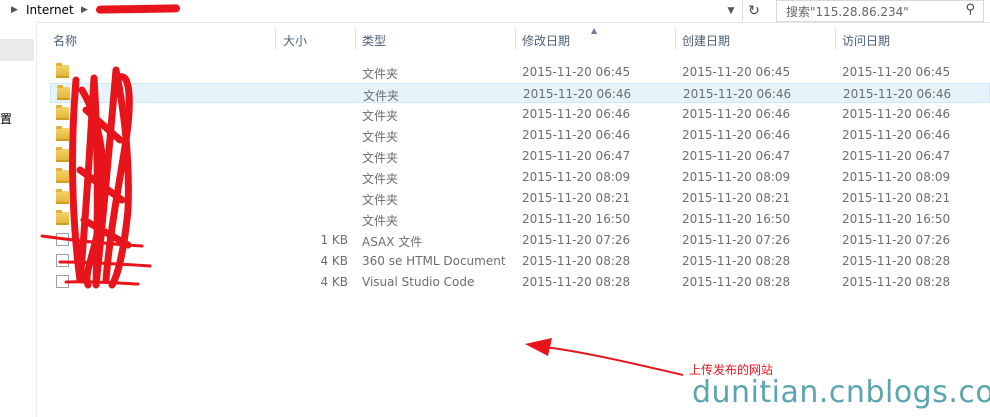 Image resolution: width=990 pixels, height=417 pixels. Describe the element at coordinates (604, 357) in the screenshot. I see `annotation-arrow` at that location.